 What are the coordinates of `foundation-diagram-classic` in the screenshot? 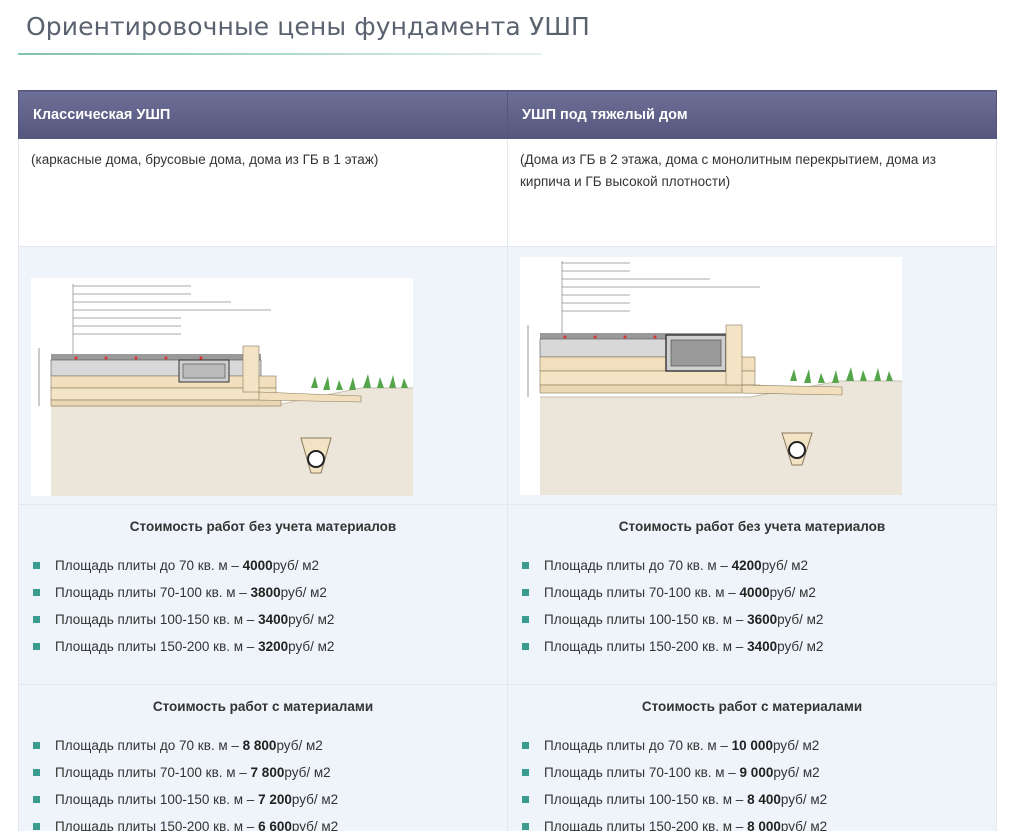 It's located at (222, 387).